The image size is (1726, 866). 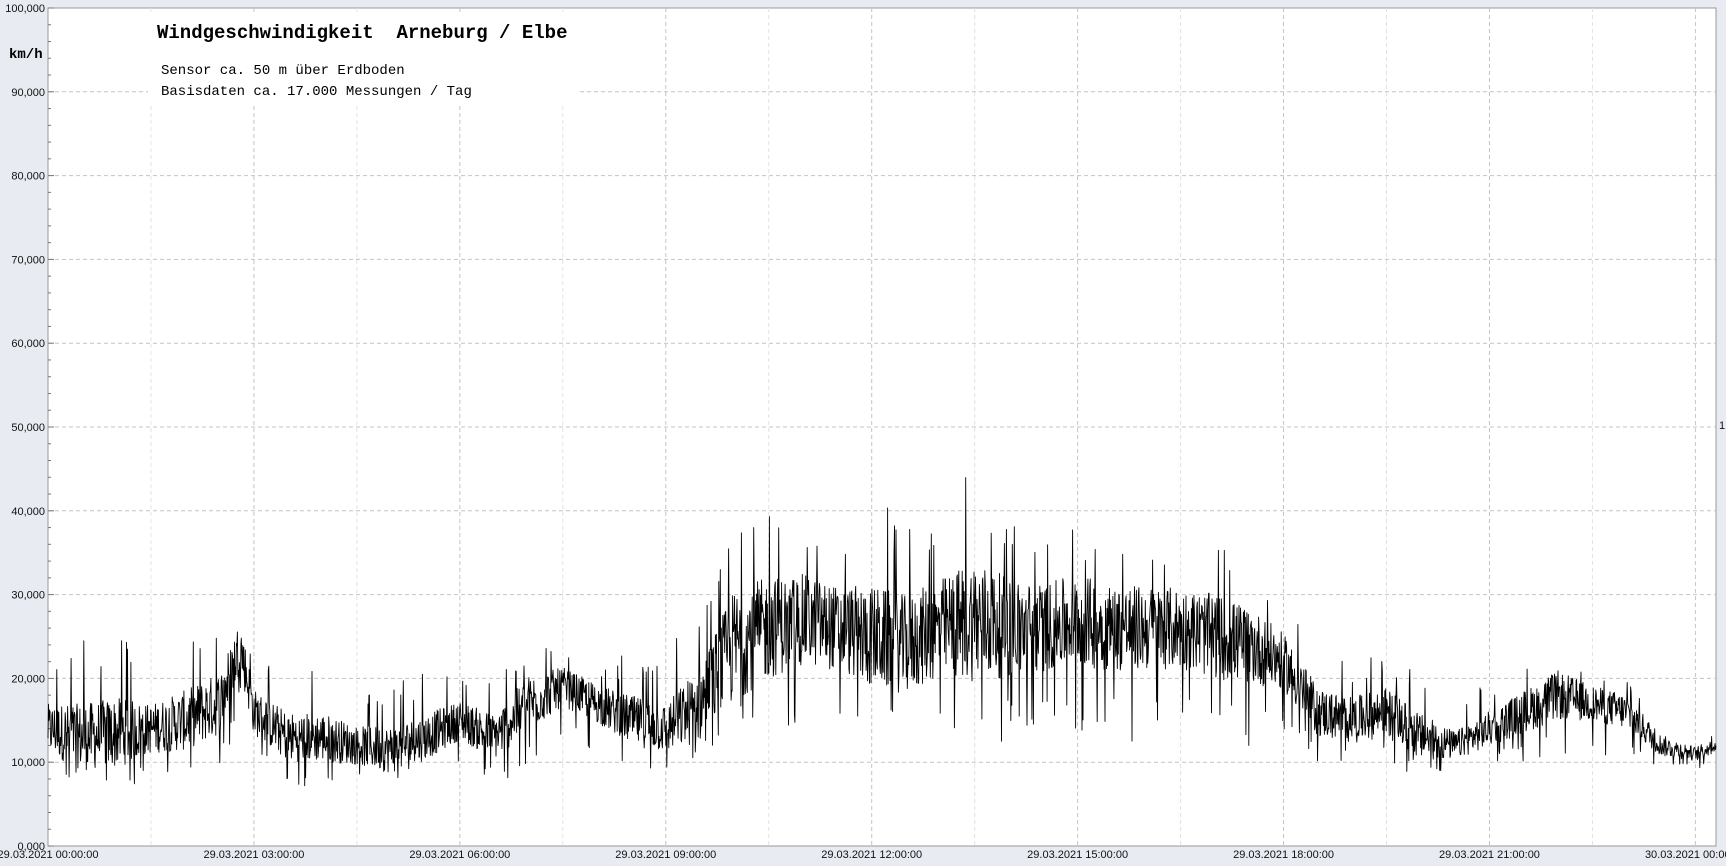 What do you see at coordinates (1283, 855) in the screenshot?
I see `x-tick-label: 29.03.2021 18:00:00` at bounding box center [1283, 855].